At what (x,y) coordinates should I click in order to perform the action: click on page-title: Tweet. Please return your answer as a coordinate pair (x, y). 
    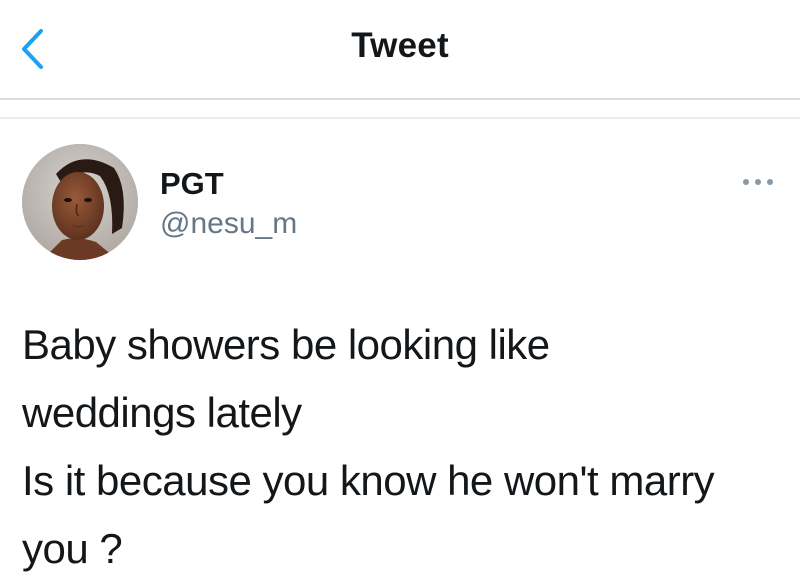
    Looking at the image, I should click on (400, 45).